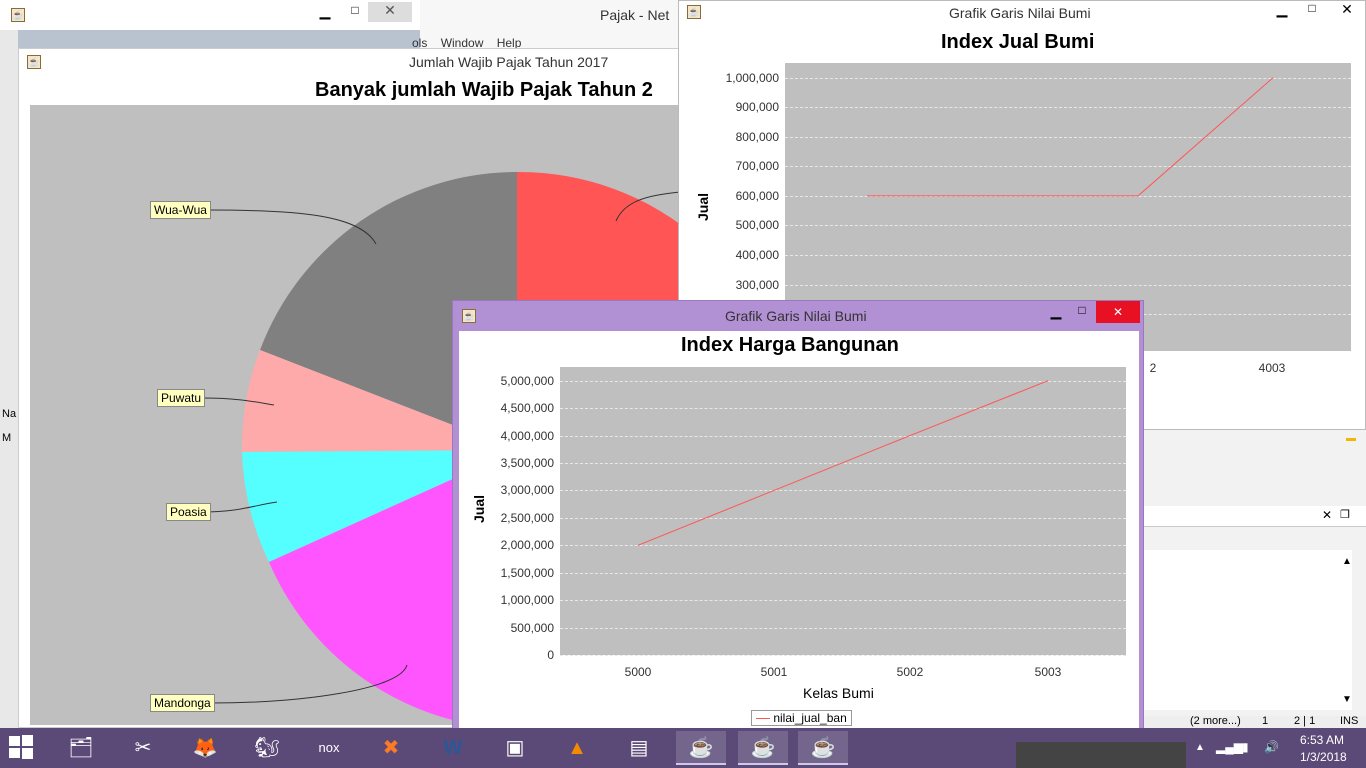 This screenshot has height=768, width=1366. What do you see at coordinates (527, 545) in the screenshot?
I see `ytick-label: 2,000,000` at bounding box center [527, 545].